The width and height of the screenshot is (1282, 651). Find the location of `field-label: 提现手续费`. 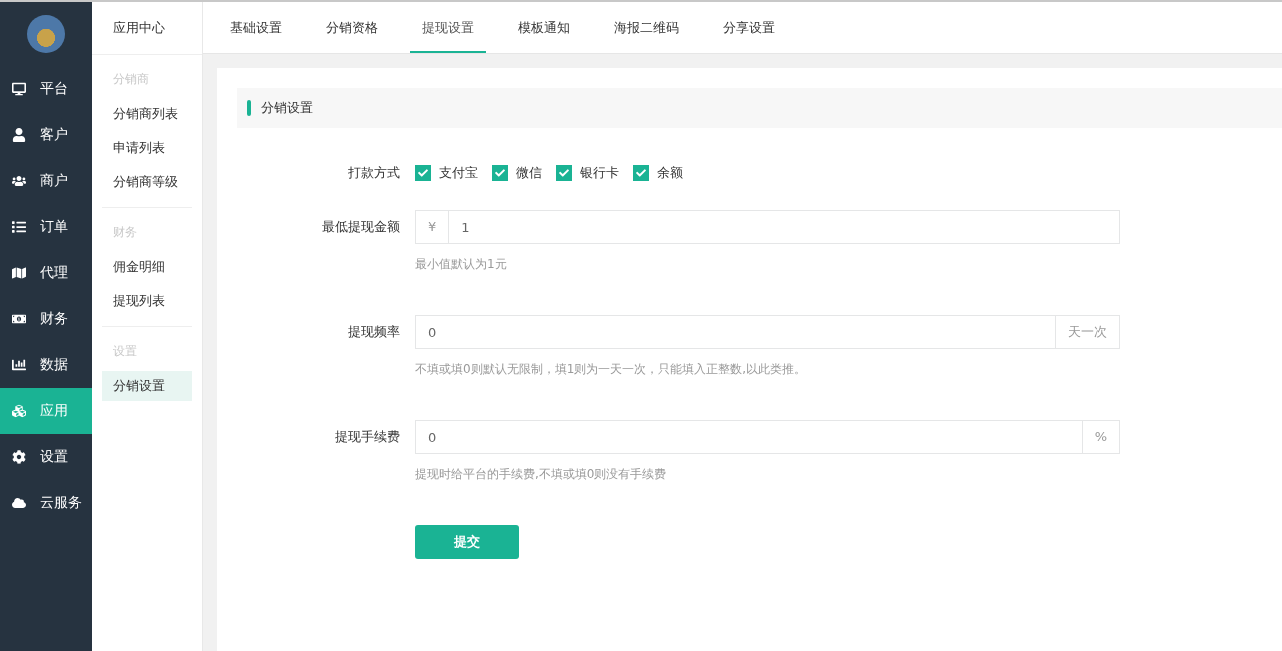

field-label: 提现手续费 is located at coordinates (367, 437).